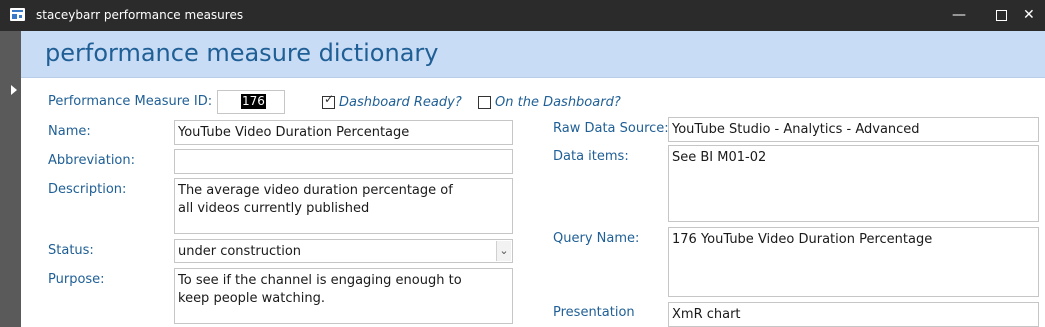  Describe the element at coordinates (253, 101) in the screenshot. I see `id-value: 176` at that location.